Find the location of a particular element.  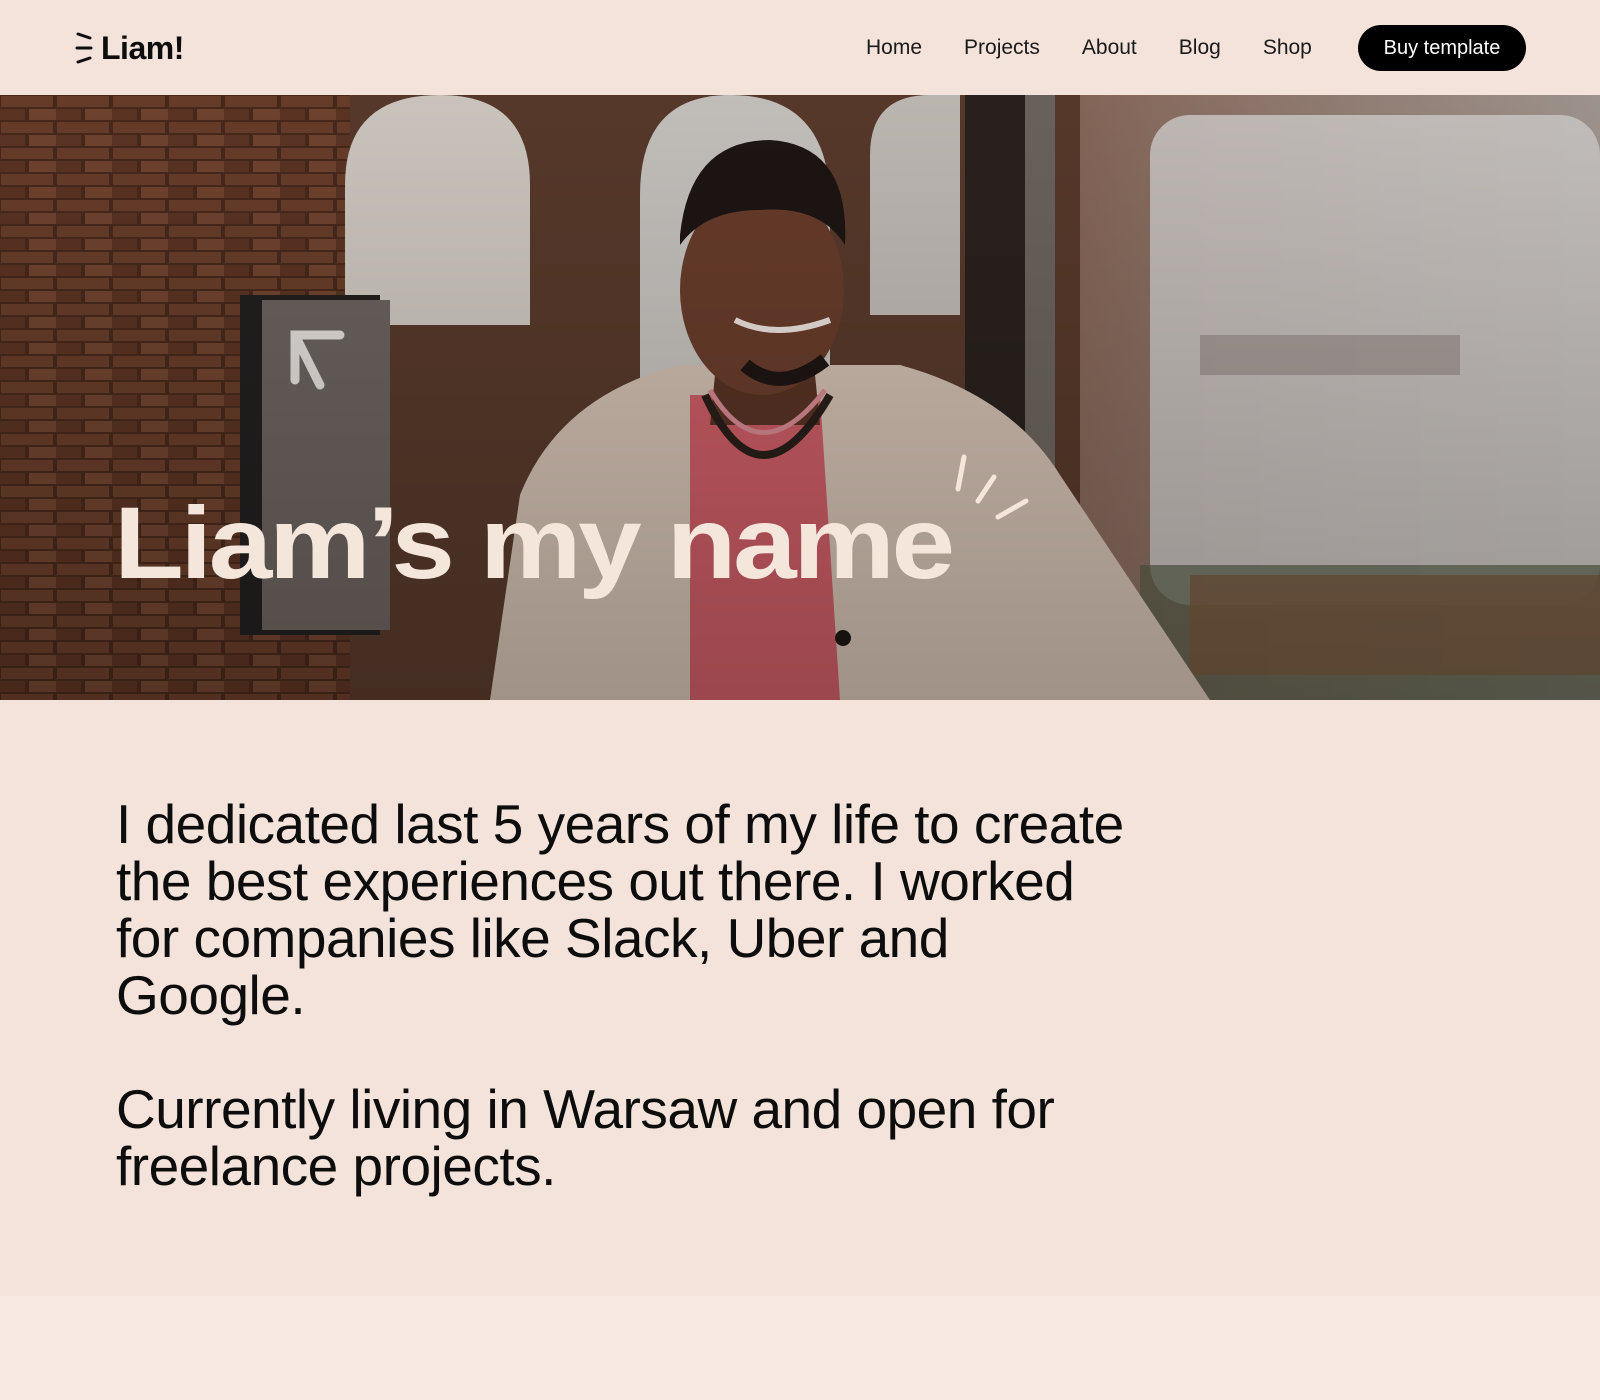

nav-shop: Shop is located at coordinates (1287, 48).